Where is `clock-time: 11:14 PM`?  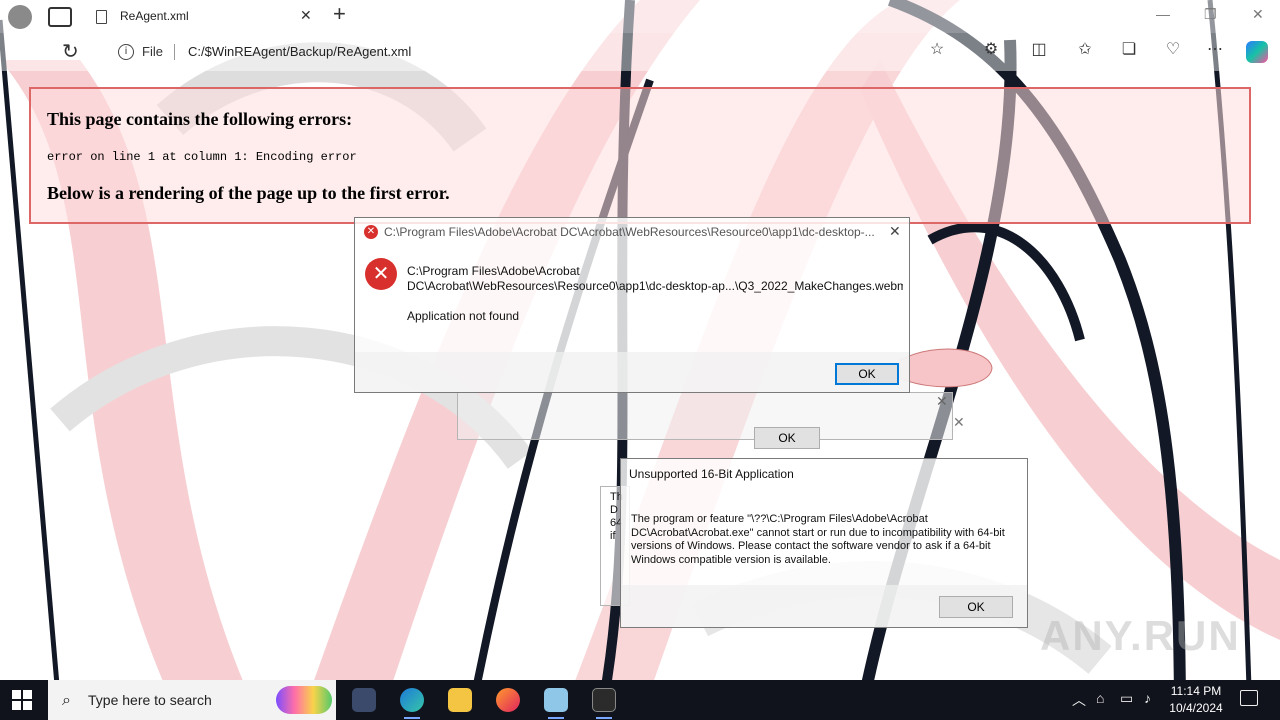 clock-time: 11:14 PM is located at coordinates (1196, 691).